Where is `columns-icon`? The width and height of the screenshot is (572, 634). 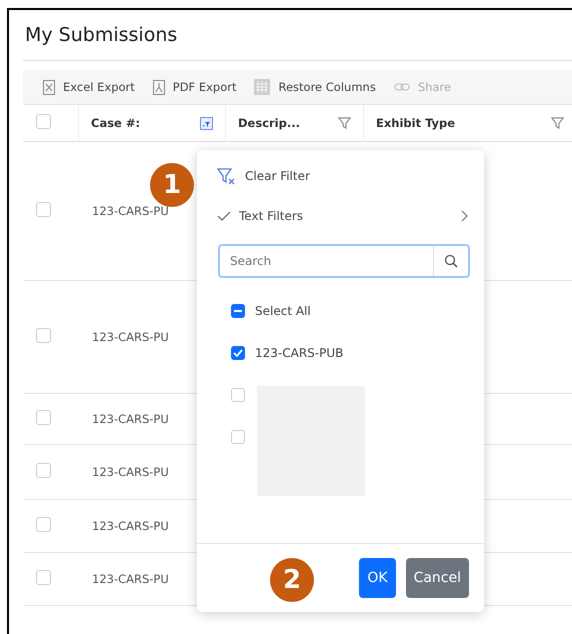
columns-icon is located at coordinates (262, 87).